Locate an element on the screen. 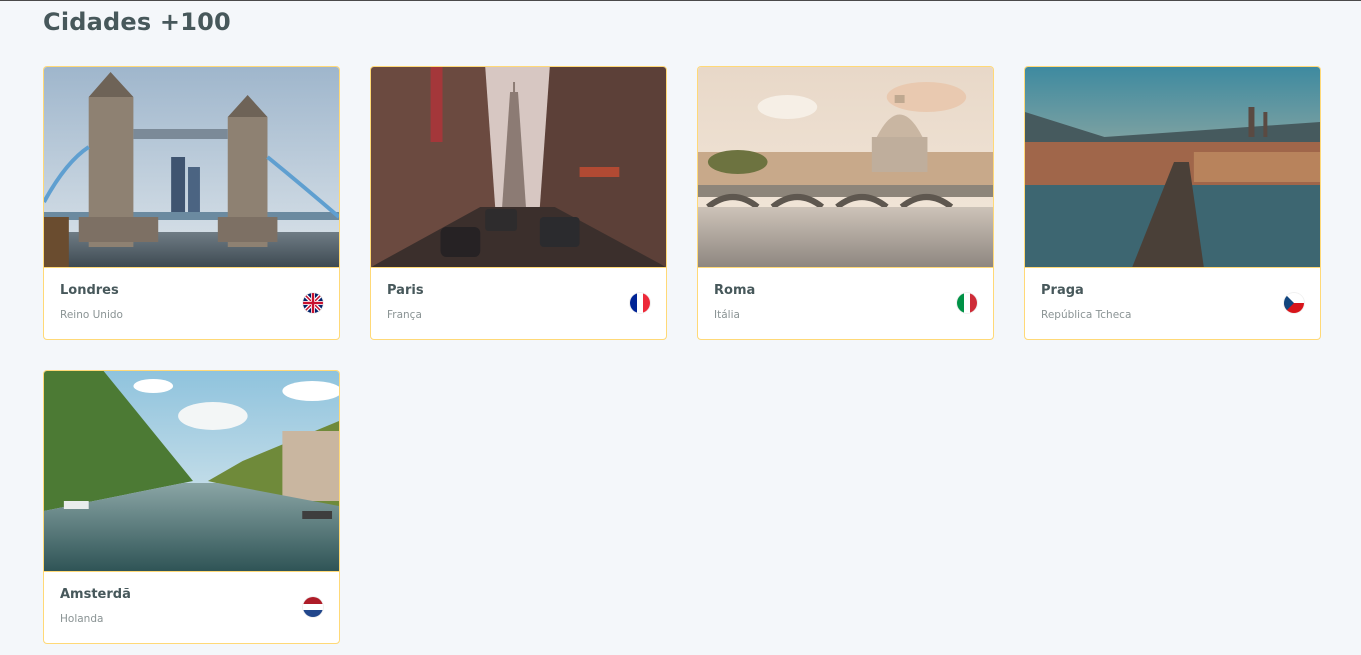  city-card-paris: Paris França is located at coordinates (518, 203).